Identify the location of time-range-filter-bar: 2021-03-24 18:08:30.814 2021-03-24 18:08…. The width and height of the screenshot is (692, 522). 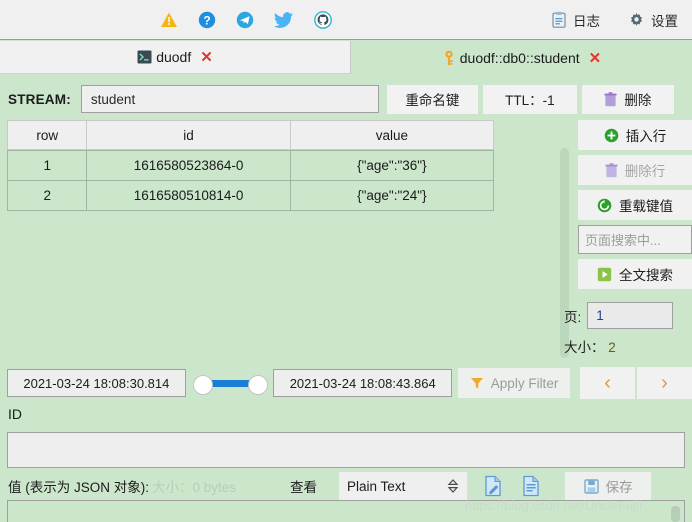
(346, 383).